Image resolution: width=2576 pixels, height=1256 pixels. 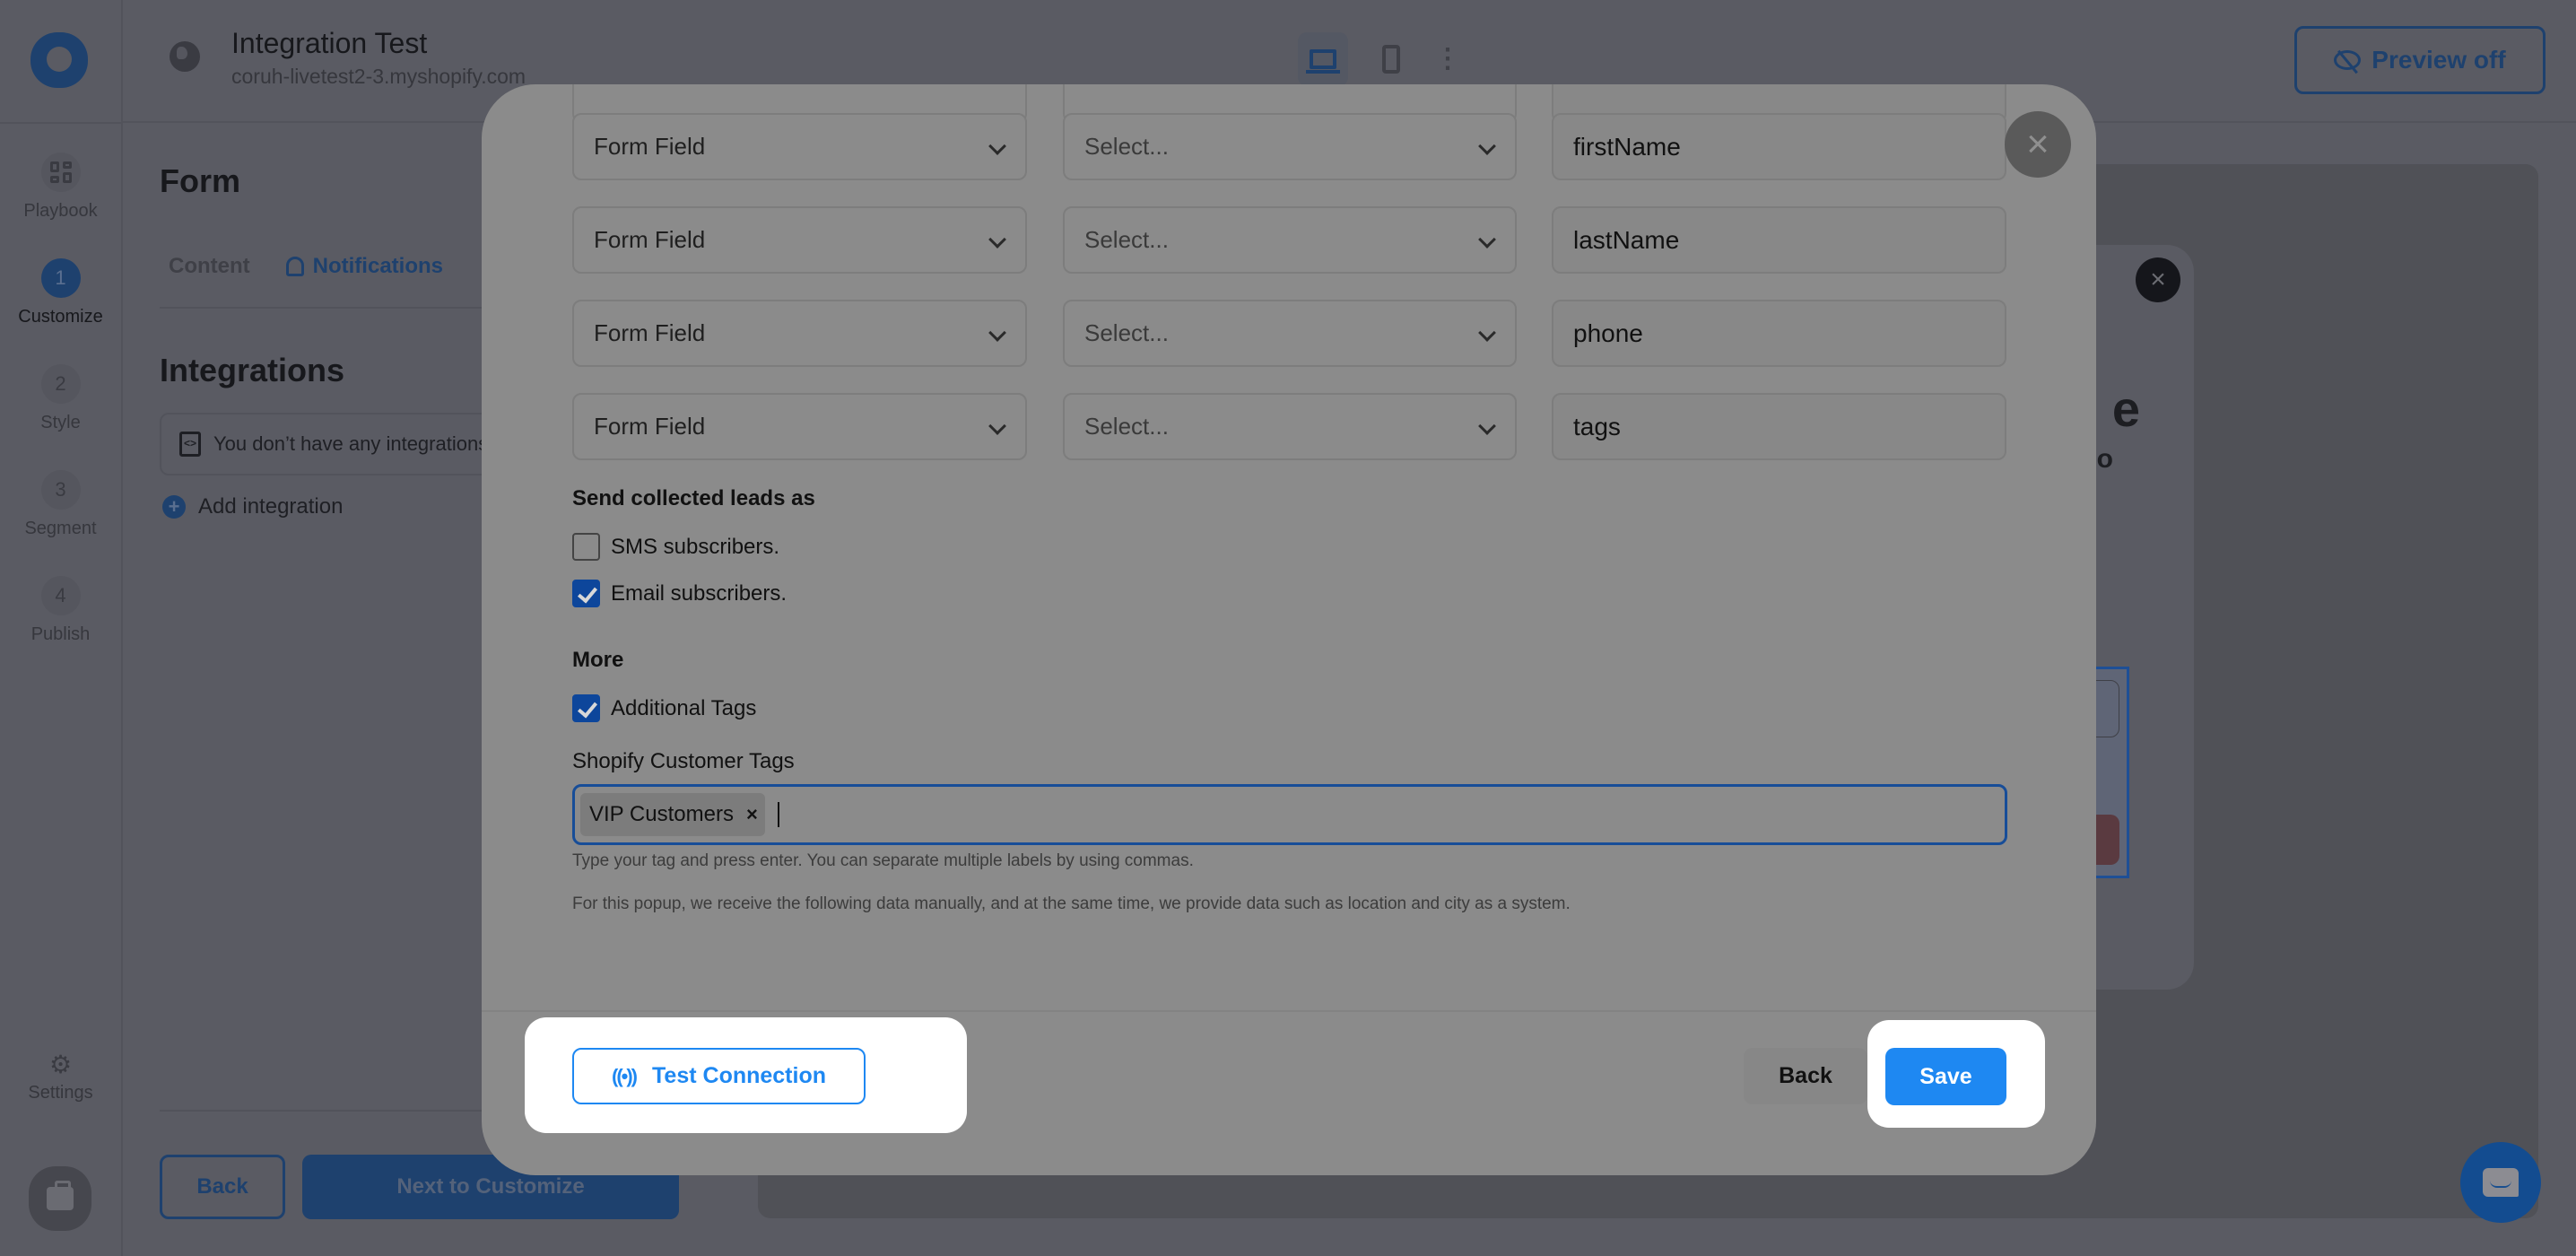 What do you see at coordinates (60, 172) in the screenshot?
I see `grid-icon` at bounding box center [60, 172].